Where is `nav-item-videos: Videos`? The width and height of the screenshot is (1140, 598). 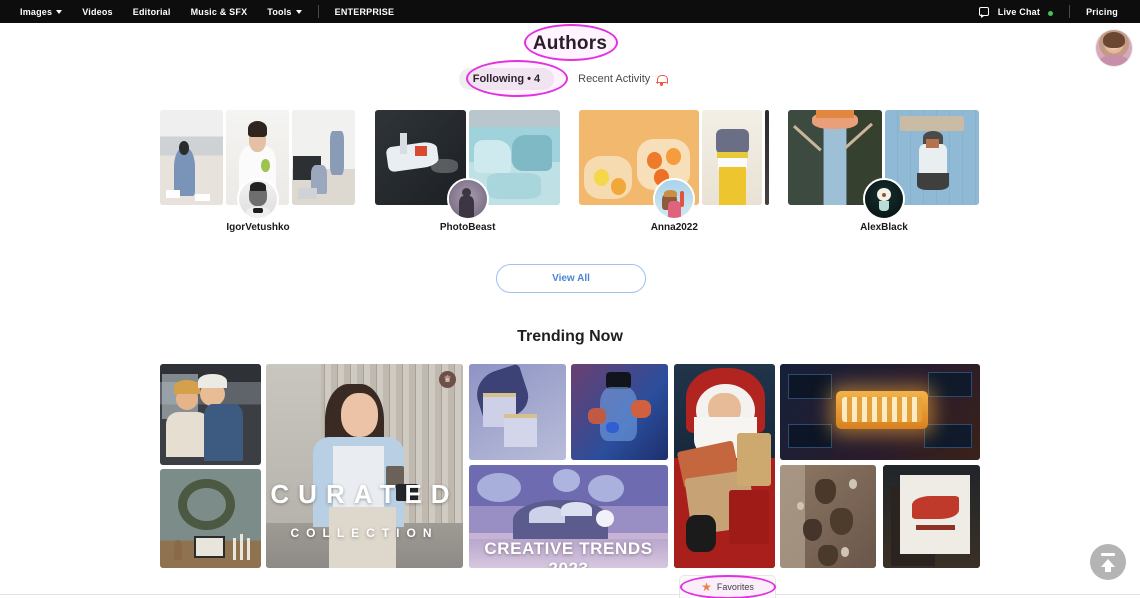 nav-item-videos: Videos is located at coordinates (97, 12).